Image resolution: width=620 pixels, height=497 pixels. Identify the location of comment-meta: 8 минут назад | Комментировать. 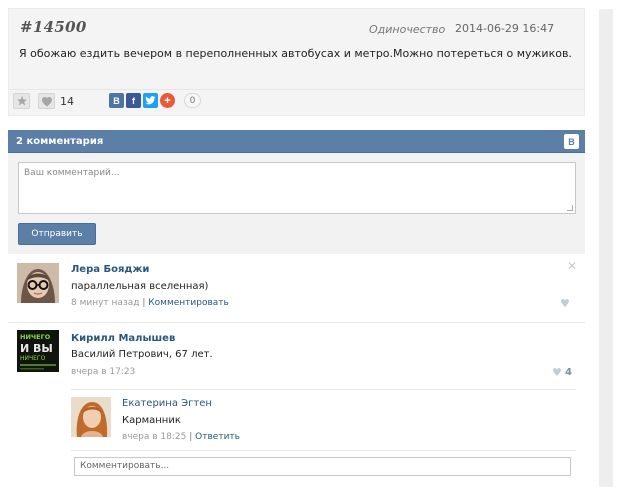
(150, 303).